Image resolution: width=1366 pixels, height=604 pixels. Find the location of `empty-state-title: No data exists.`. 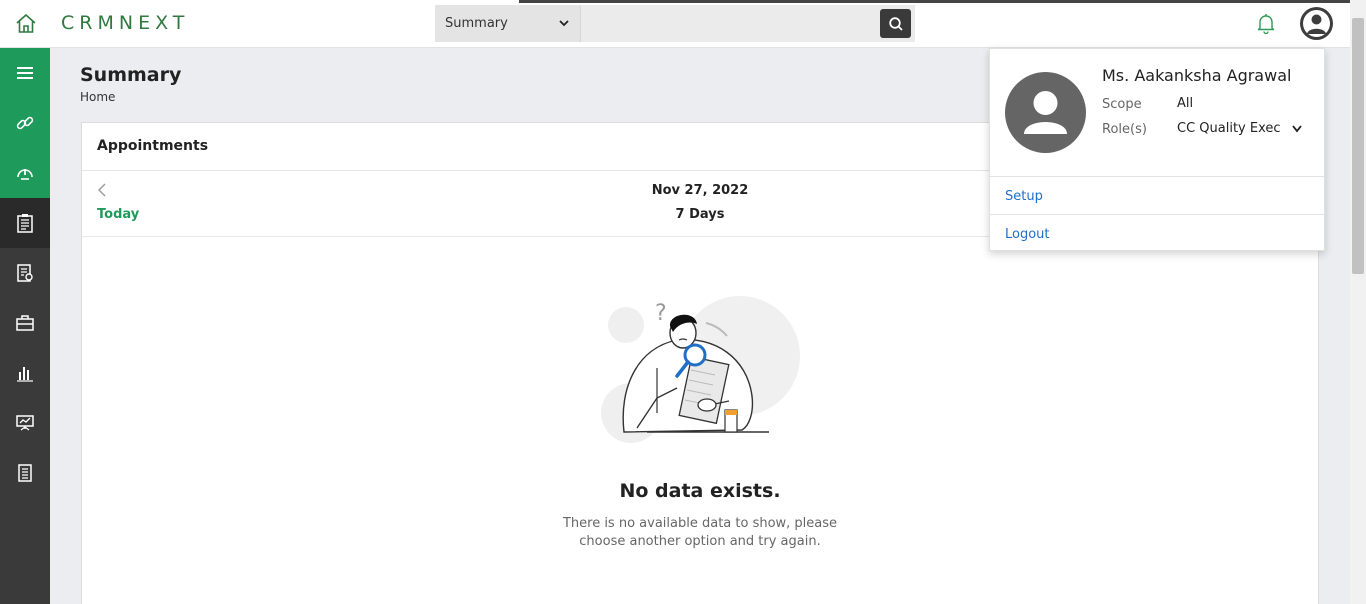

empty-state-title: No data exists. is located at coordinates (700, 491).